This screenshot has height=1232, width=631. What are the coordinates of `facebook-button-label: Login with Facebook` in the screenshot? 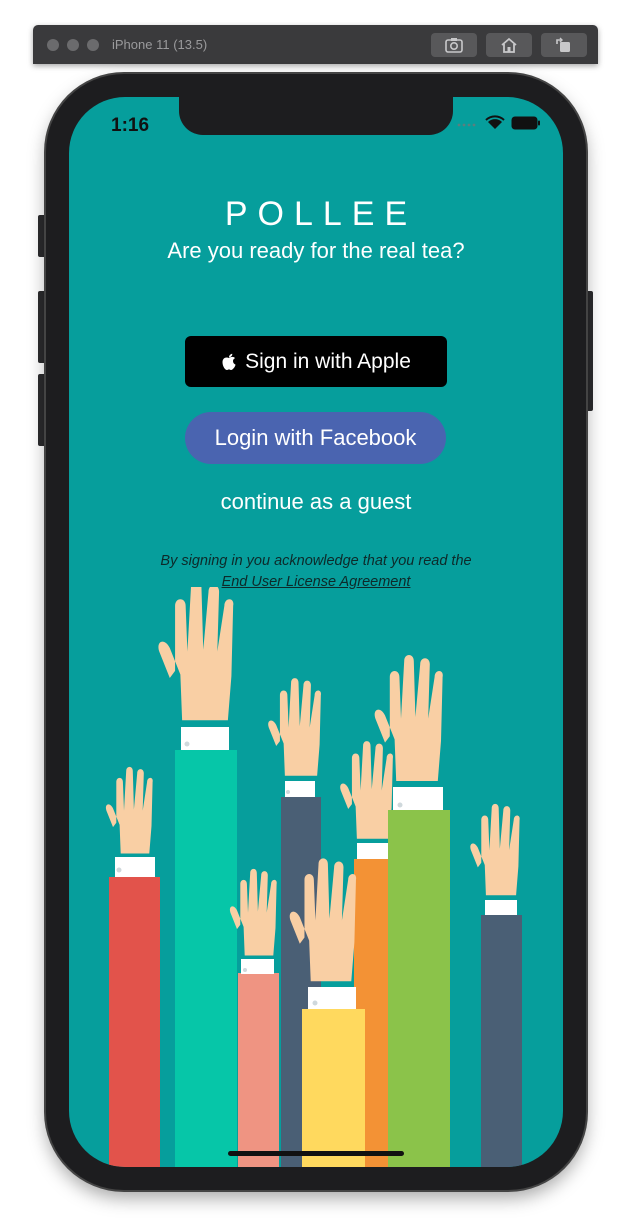 It's located at (315, 437).